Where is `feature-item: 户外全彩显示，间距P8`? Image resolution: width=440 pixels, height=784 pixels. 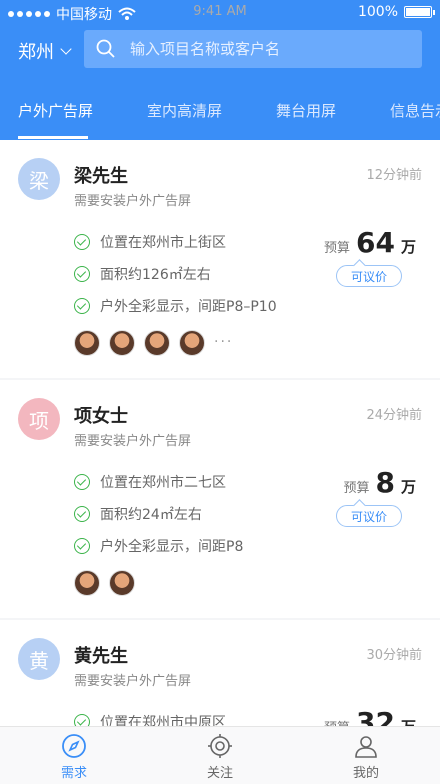 feature-item: 户外全彩显示，间距P8 is located at coordinates (158, 546).